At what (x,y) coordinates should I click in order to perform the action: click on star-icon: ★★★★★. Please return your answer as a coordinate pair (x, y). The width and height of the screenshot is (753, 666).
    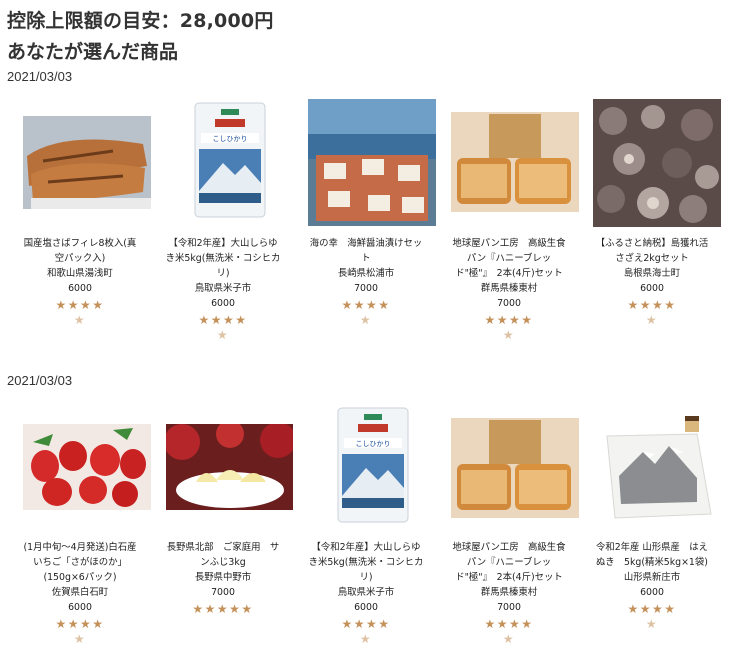
    Looking at the image, I should click on (223, 609).